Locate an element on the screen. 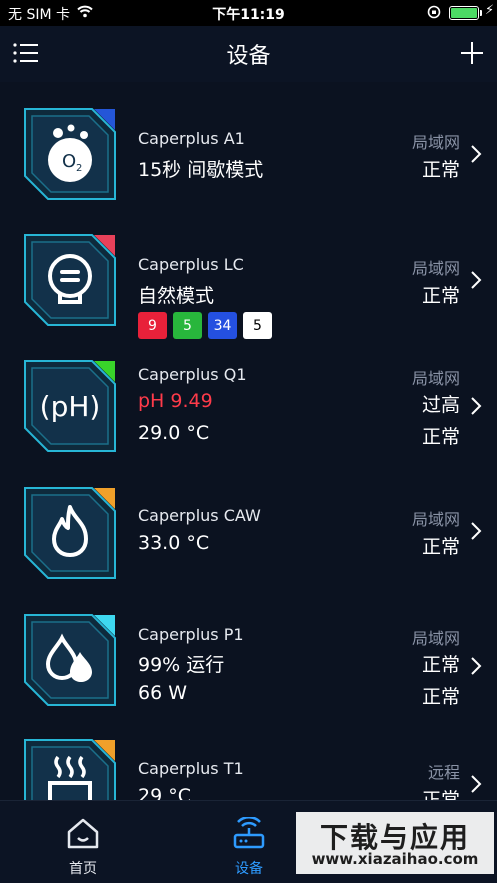 The height and width of the screenshot is (883, 497). svg-text: (pH) is located at coordinates (70, 406).